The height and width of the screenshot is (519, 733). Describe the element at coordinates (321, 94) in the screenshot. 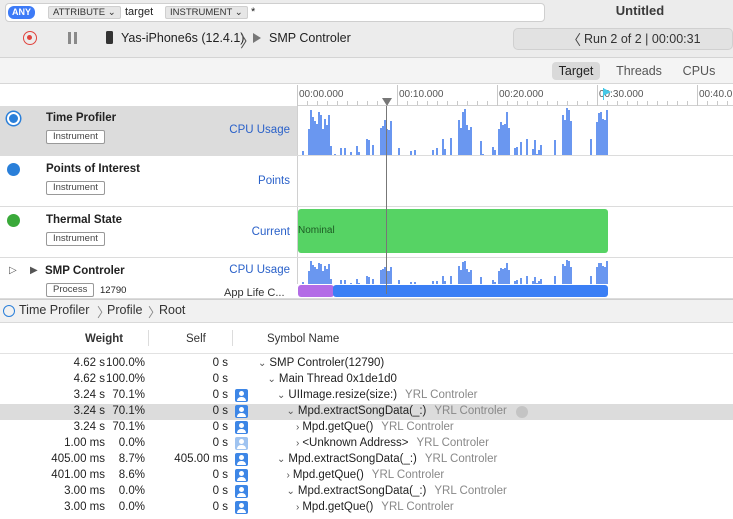

I see `ruler-label: 00:00.000` at that location.